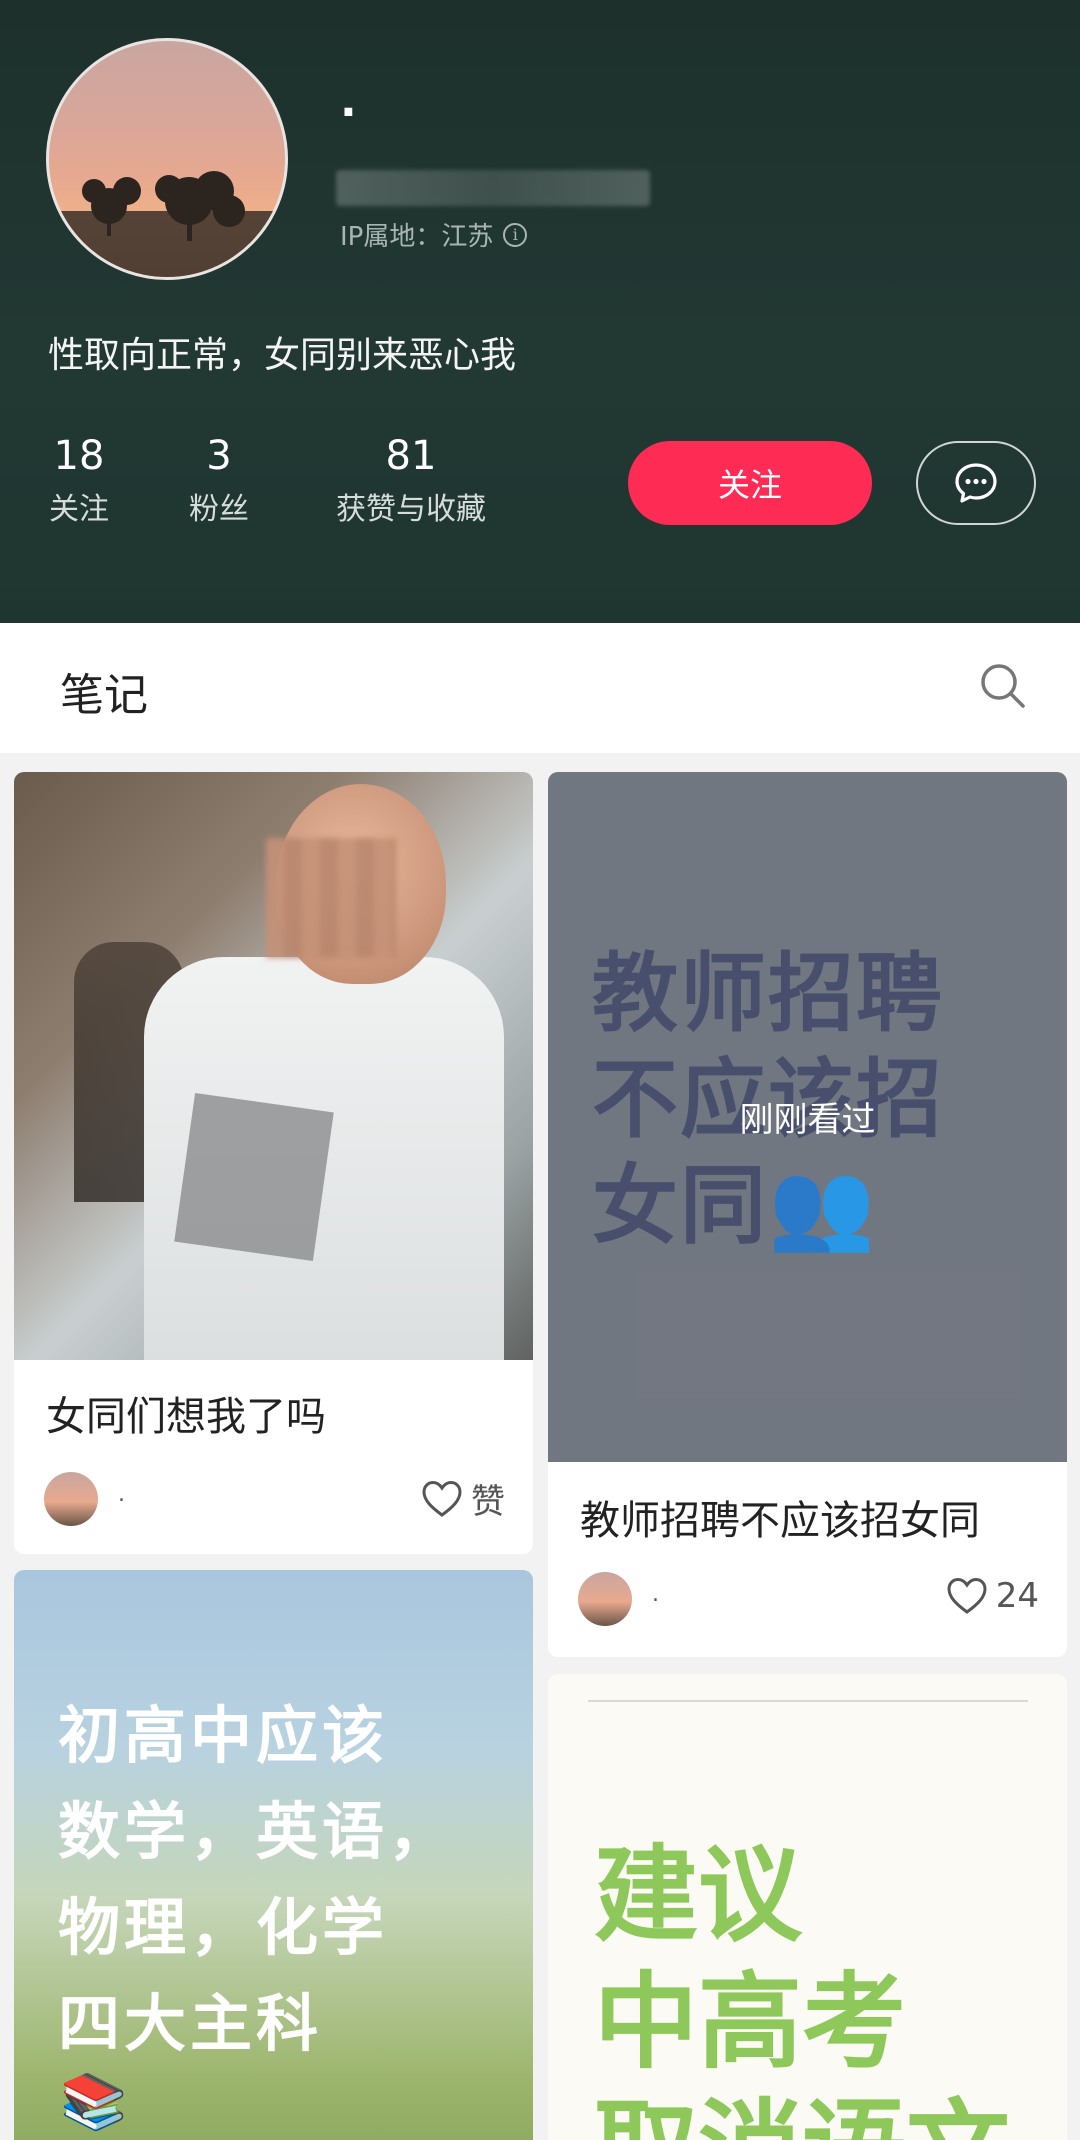  What do you see at coordinates (780, 1517) in the screenshot?
I see `note-title: 教师招聘不应该招女同` at bounding box center [780, 1517].